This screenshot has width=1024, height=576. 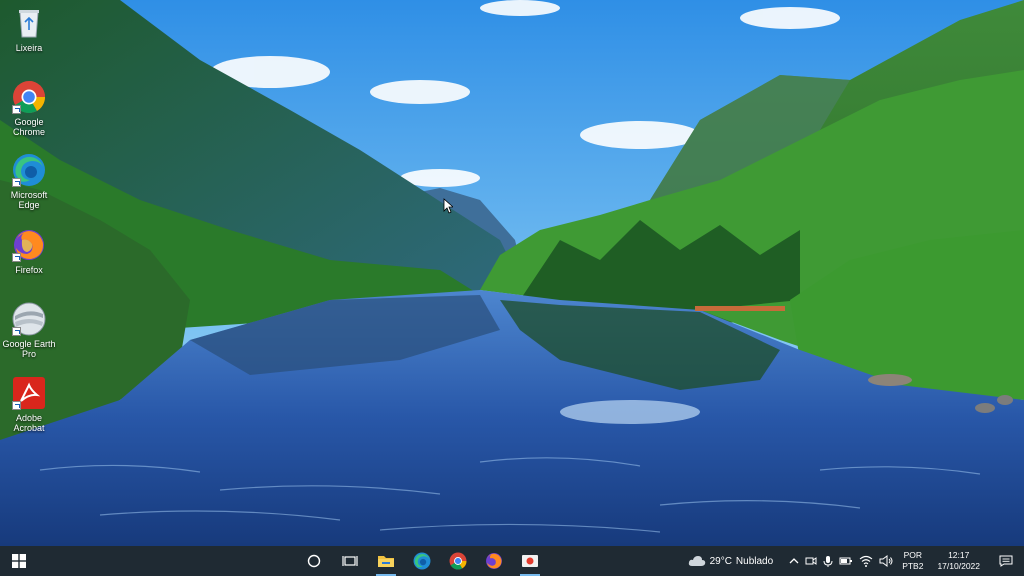 I want to click on taskbar-chrome, so click(x=458, y=561).